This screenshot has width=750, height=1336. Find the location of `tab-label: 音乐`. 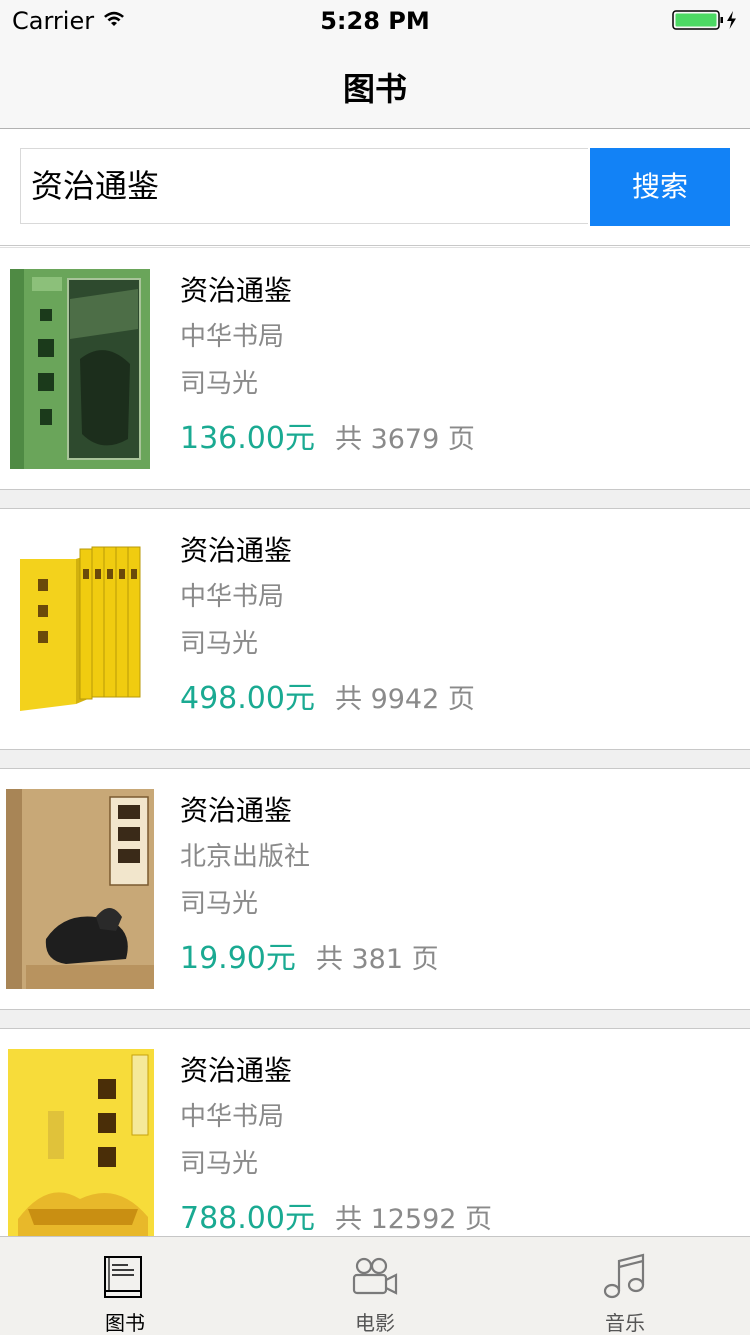

tab-label: 音乐 is located at coordinates (625, 1323).